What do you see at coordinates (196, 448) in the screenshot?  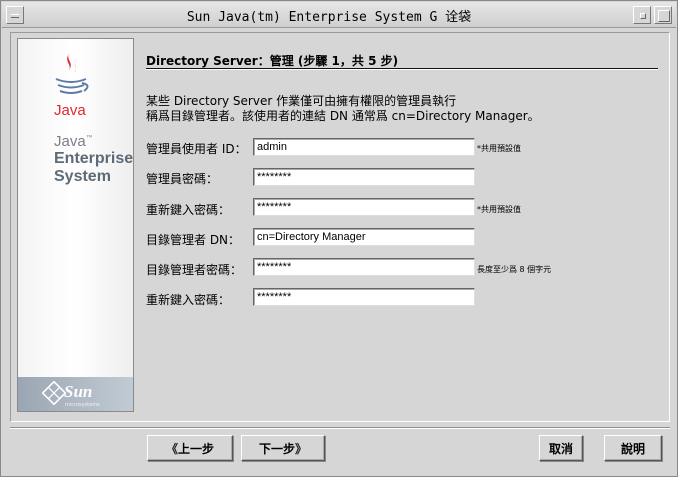 I see `back-button-label: 上一步` at bounding box center [196, 448].